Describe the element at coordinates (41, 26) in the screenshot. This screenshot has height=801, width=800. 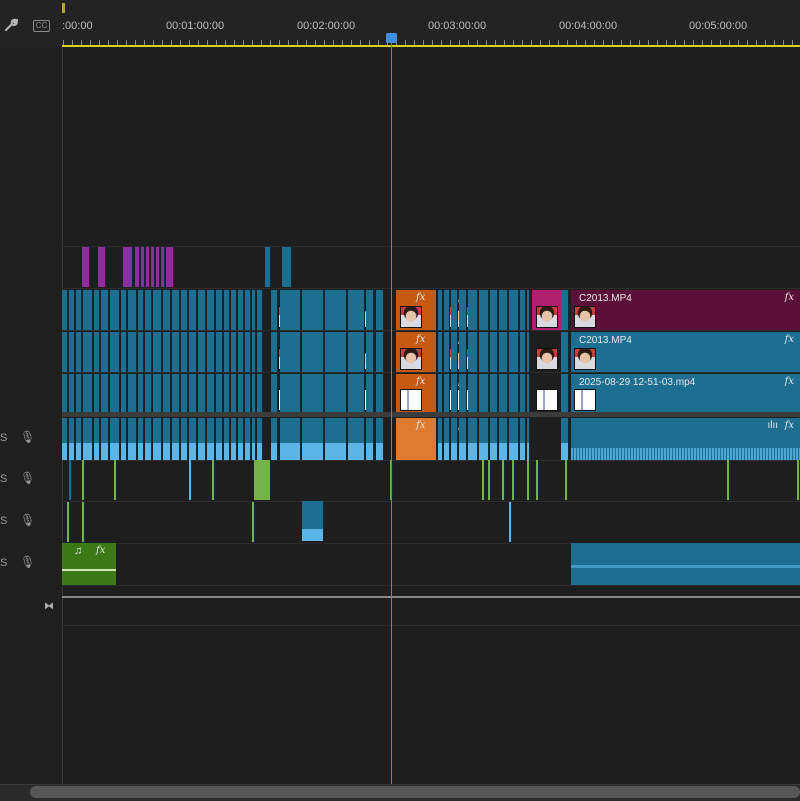
I see `captions-button: CC` at that location.